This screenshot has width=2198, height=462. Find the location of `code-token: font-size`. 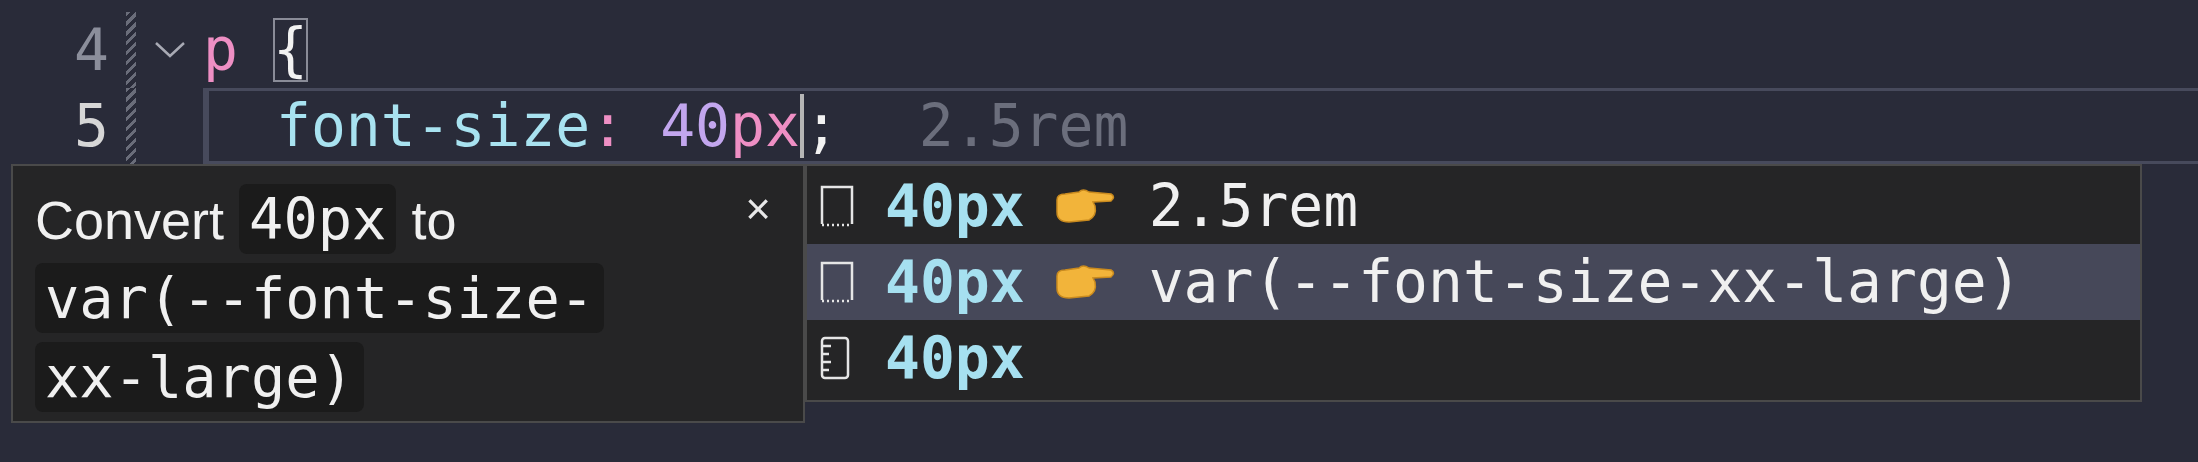

code-token: font-size is located at coordinates (433, 126).